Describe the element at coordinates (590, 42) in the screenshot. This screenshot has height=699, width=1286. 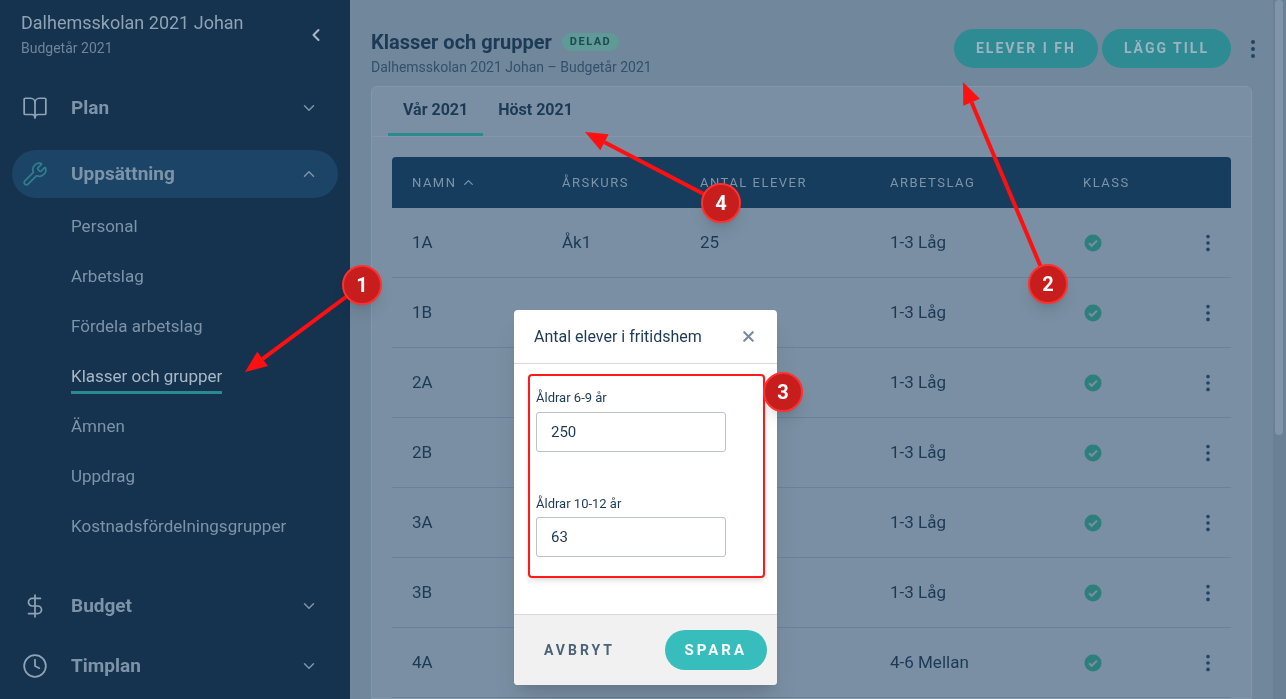
I see `shared-badge: DELAD` at that location.